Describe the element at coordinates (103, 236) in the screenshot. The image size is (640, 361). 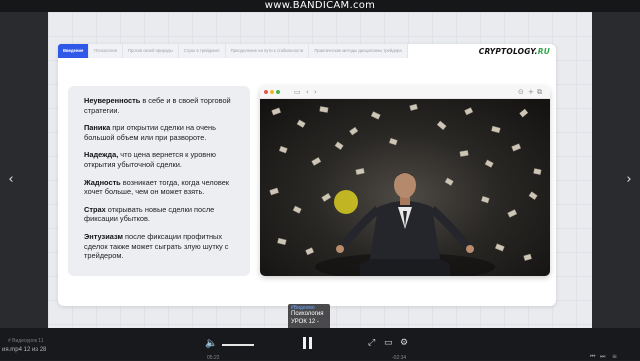
I see `term-enthusiasm: Энтузиазм` at that location.